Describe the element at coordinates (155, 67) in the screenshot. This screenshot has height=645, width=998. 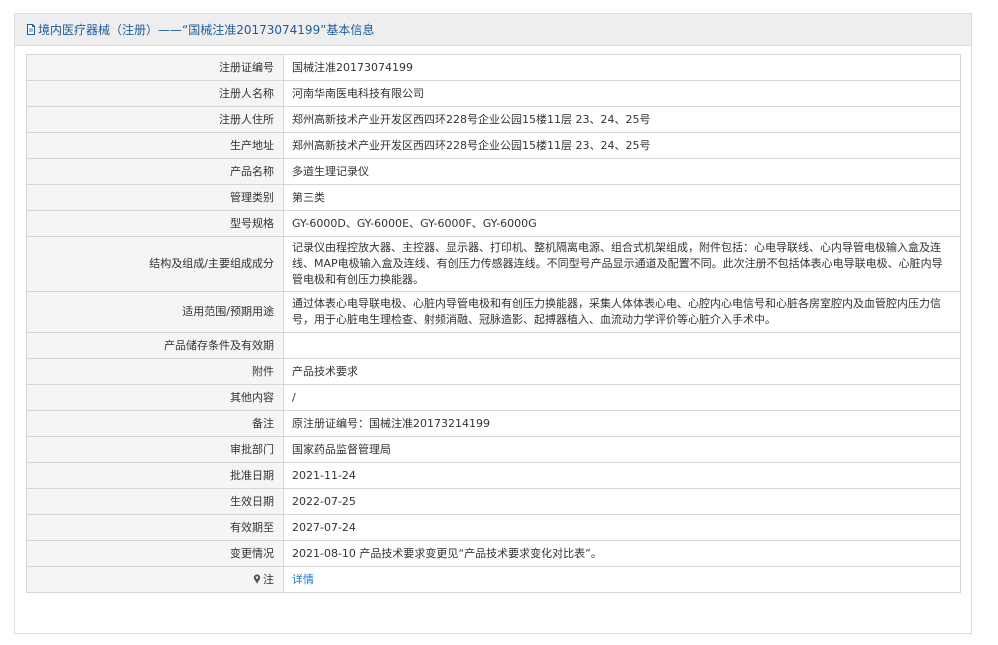
I see `field-label: 注册证编号` at that location.